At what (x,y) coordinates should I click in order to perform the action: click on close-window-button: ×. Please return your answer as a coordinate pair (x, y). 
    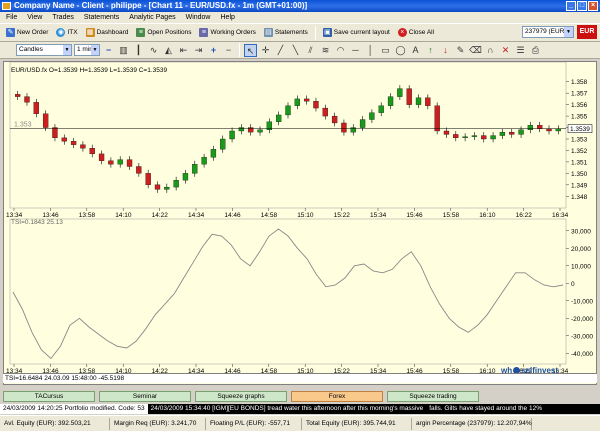
    Looking at the image, I should click on (593, 6).